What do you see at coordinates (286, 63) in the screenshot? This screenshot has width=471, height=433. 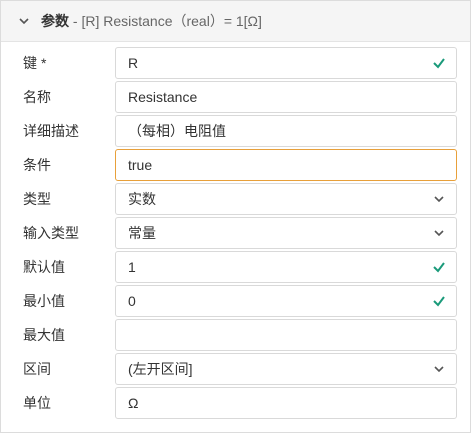 I see `key-input: R` at bounding box center [286, 63].